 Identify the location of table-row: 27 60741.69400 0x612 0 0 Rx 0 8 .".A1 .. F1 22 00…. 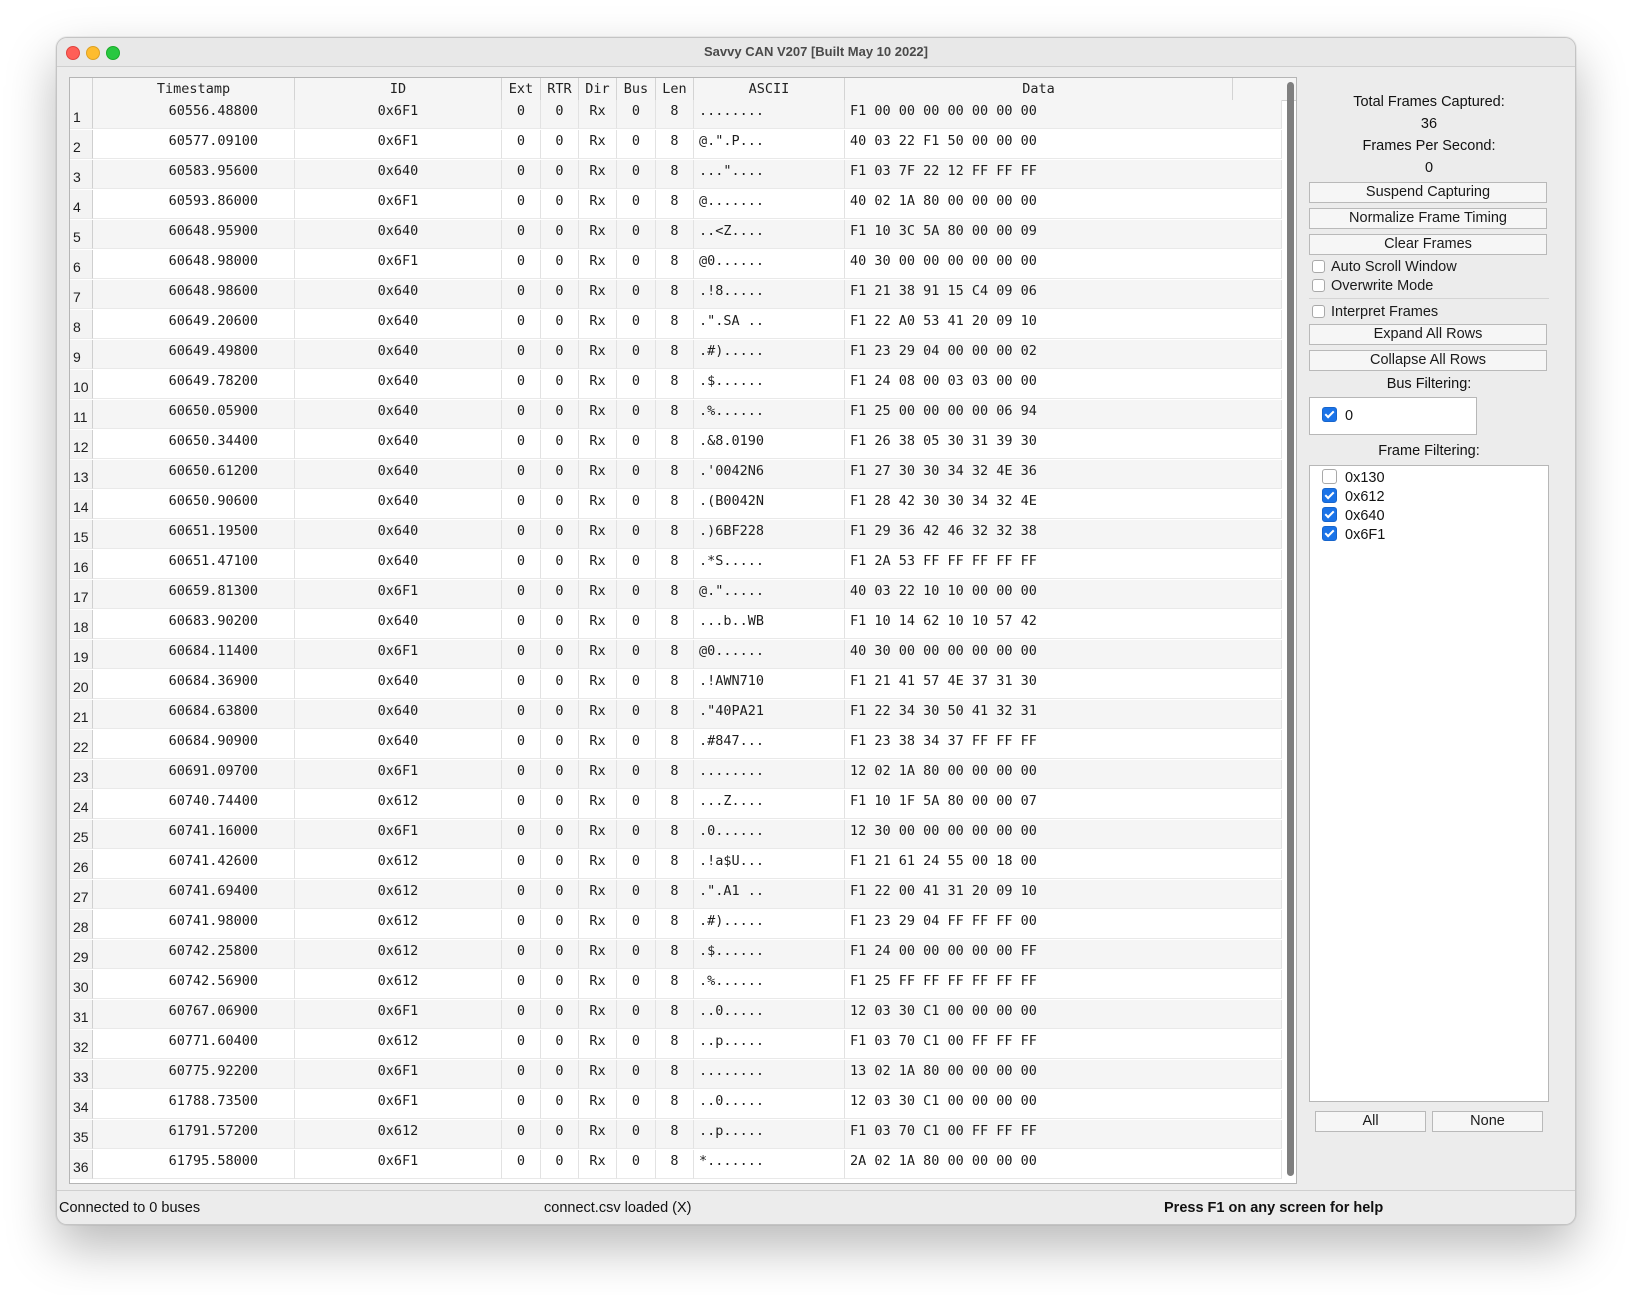
(676, 895).